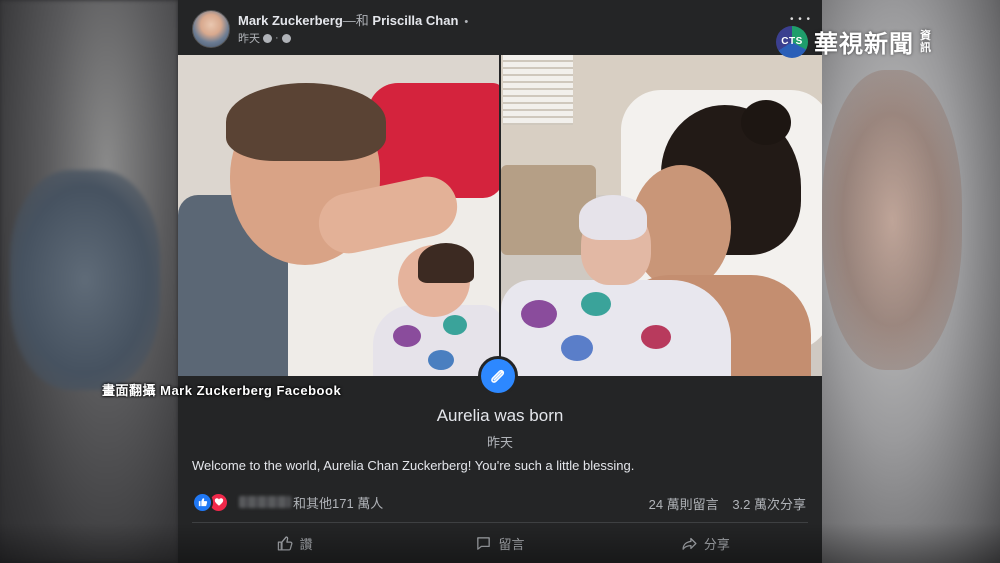 Image resolution: width=1000 pixels, height=563 pixels. I want to click on life-event-title: Aurelia was born, so click(500, 415).